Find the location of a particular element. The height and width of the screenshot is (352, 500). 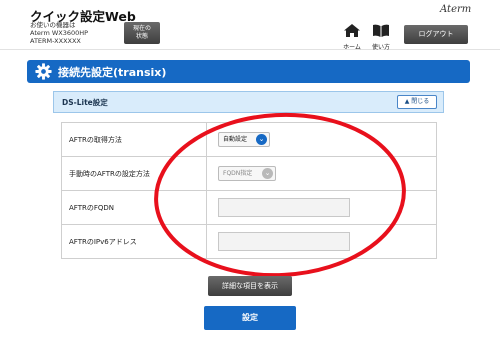

table-row: AFTRの取得方法 自動設定 ⌄ is located at coordinates (249, 139).